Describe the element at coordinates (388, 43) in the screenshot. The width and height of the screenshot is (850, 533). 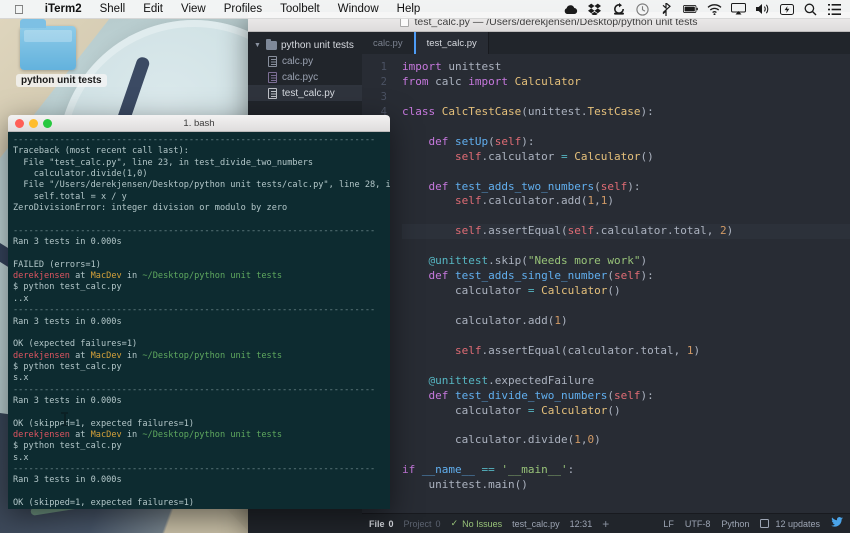
I see `tab-calc-py: calc.py` at that location.